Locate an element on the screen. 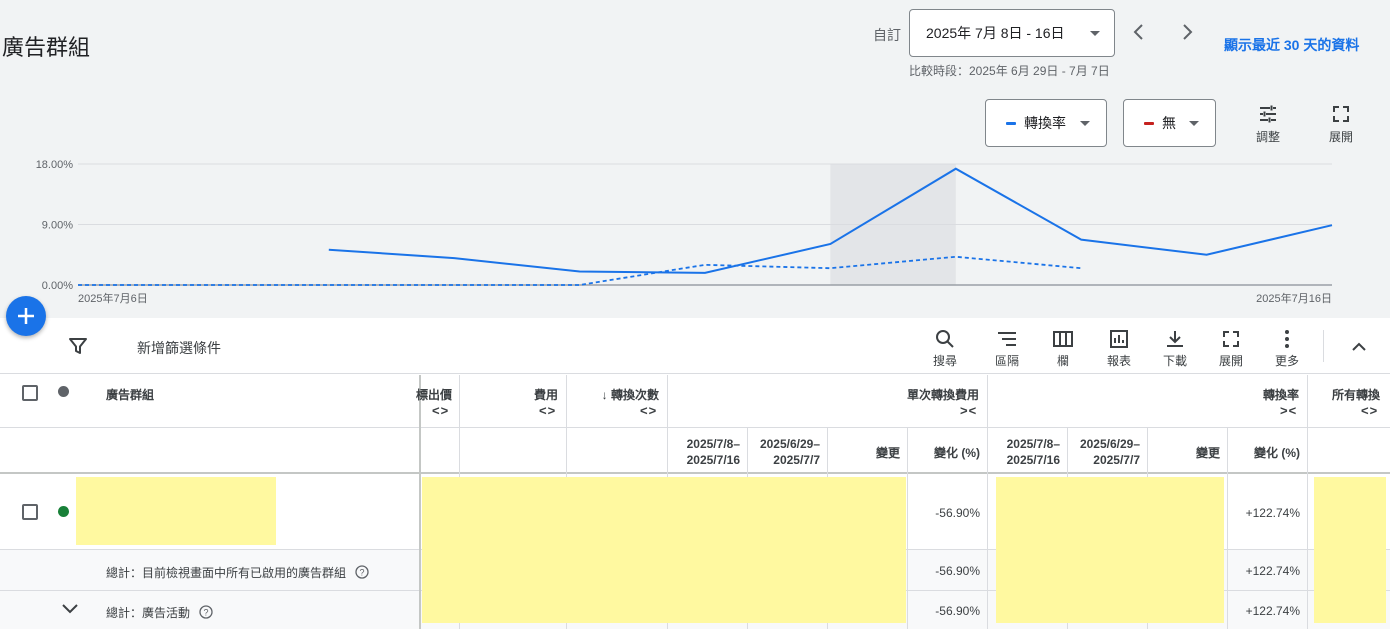 The width and height of the screenshot is (1390, 629). segment-button: 區隔 is located at coordinates (1007, 348).